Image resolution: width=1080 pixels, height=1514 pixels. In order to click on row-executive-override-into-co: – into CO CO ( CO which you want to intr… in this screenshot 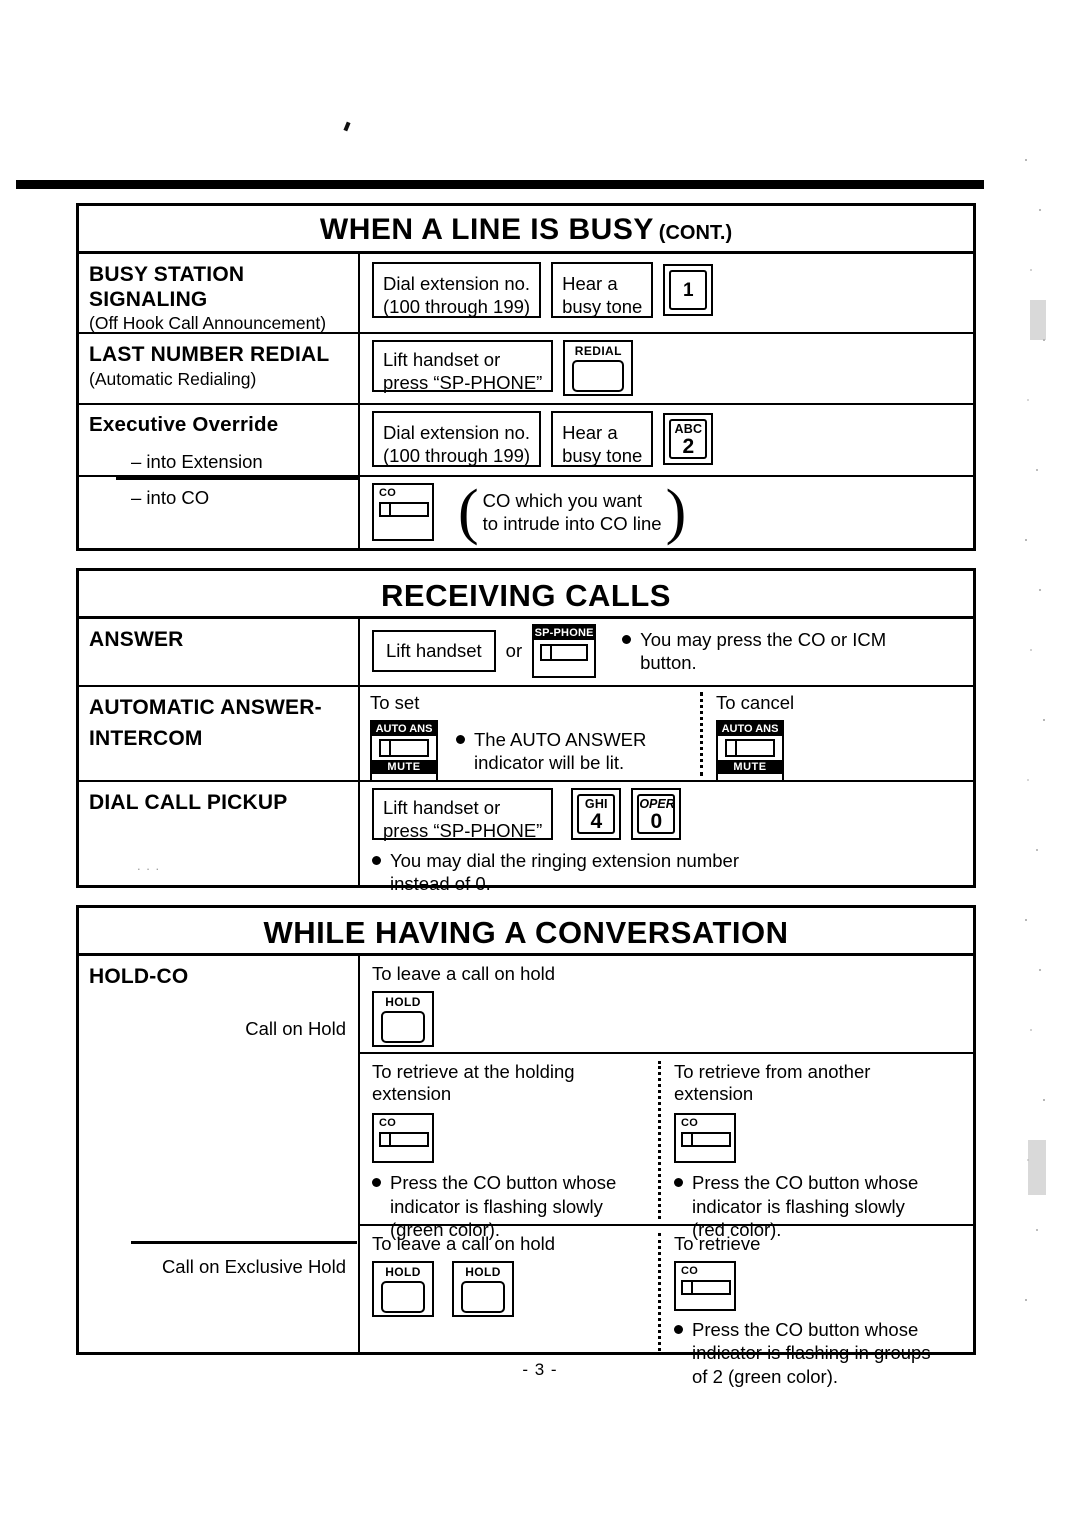, I will do `click(526, 514)`.